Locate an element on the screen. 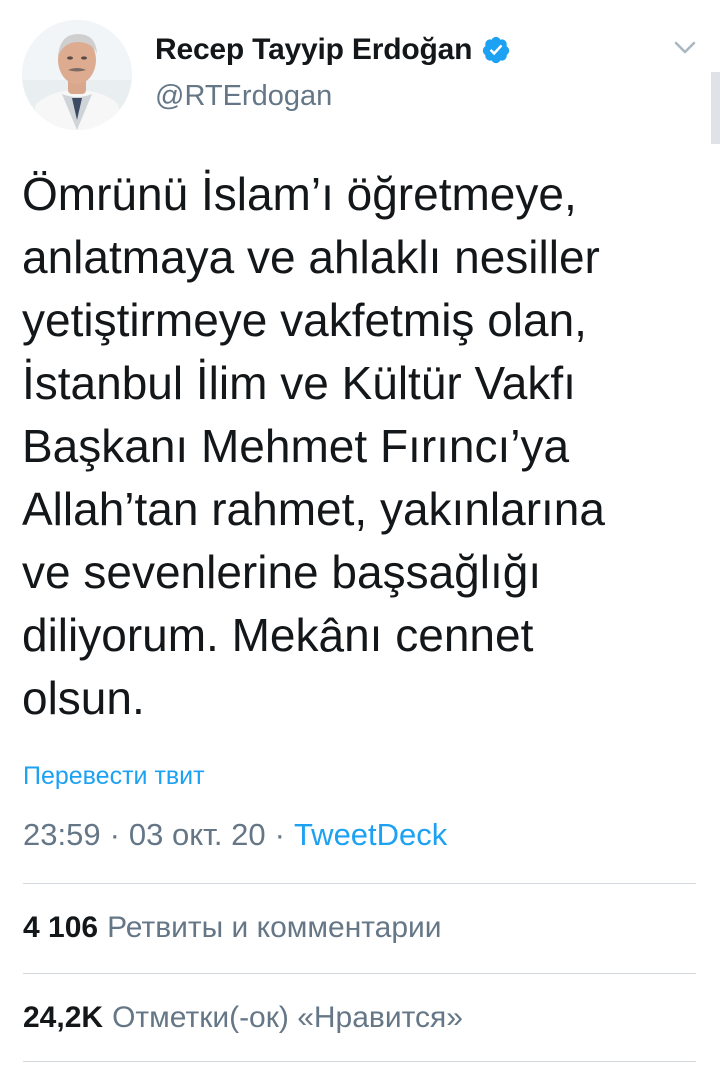 The width and height of the screenshot is (720, 1077). likes-stat: 24,2K Отметки(-ок) «Нравится» is located at coordinates (243, 1018).